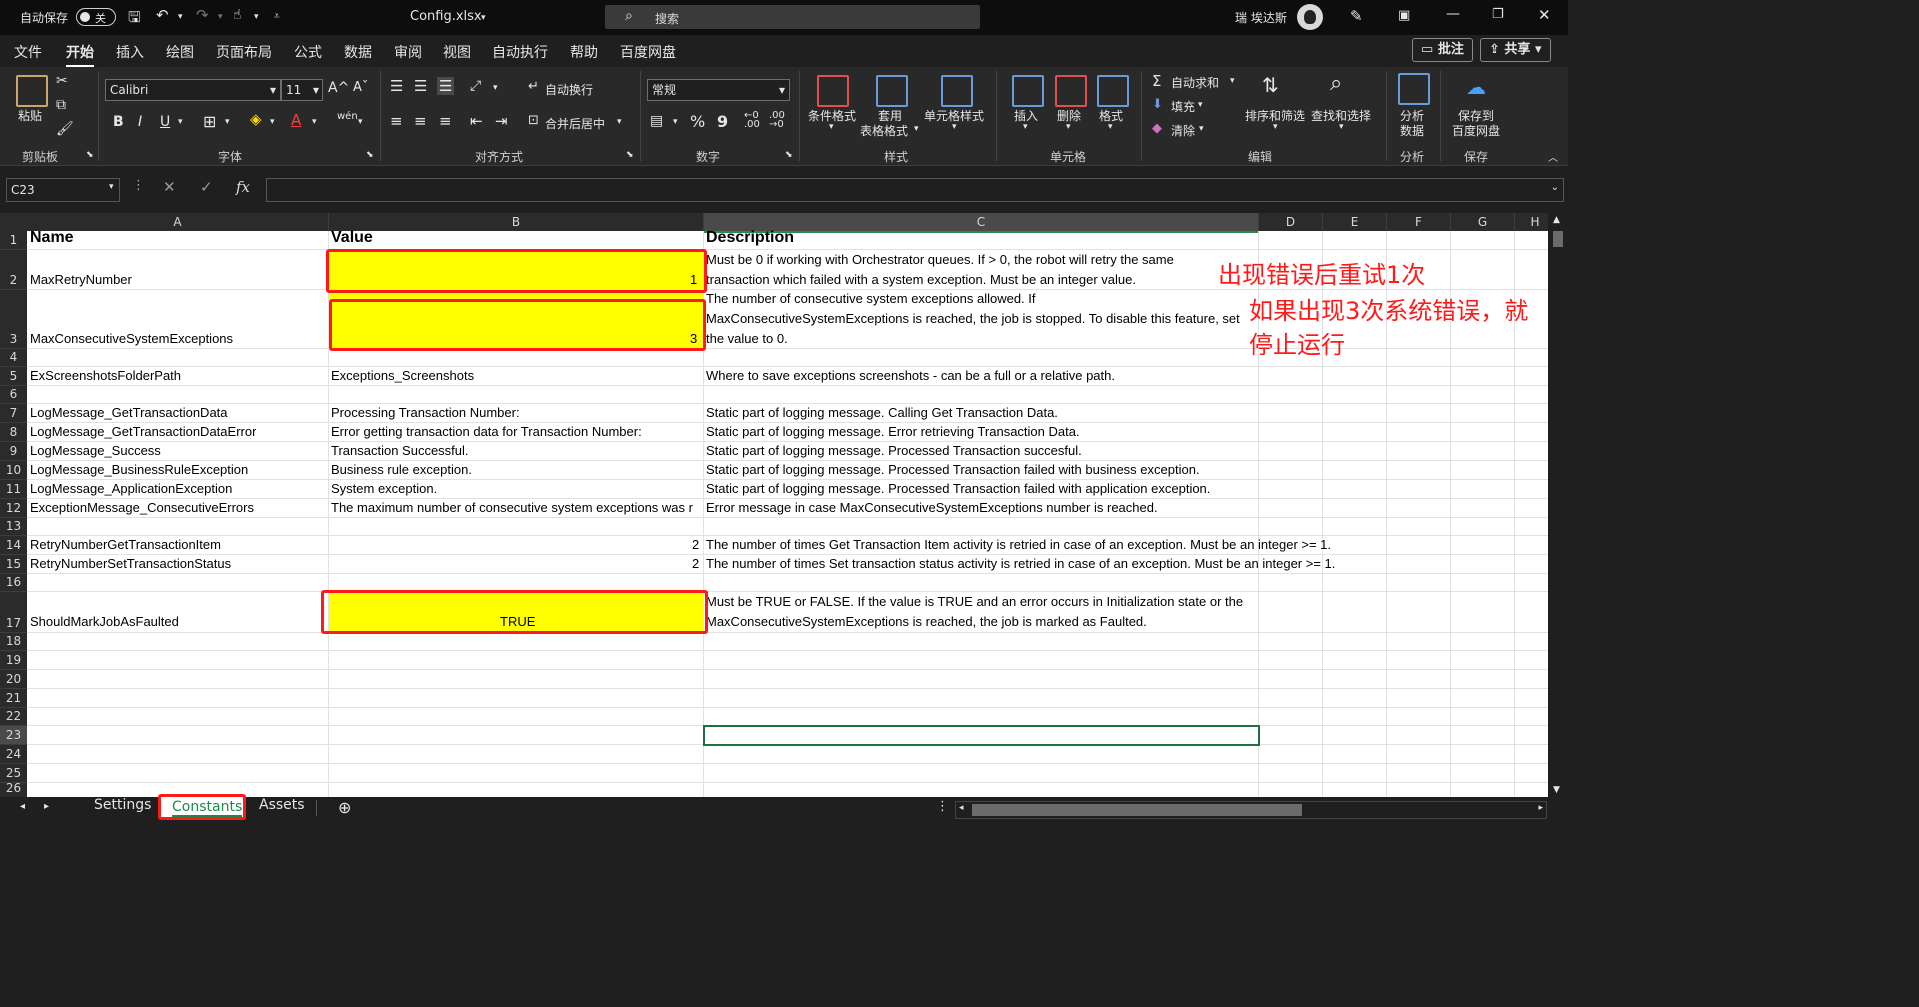 Image resolution: width=1919 pixels, height=1007 pixels. What do you see at coordinates (180, 122) in the screenshot?
I see `underline-chevron-icon: ▾` at bounding box center [180, 122].